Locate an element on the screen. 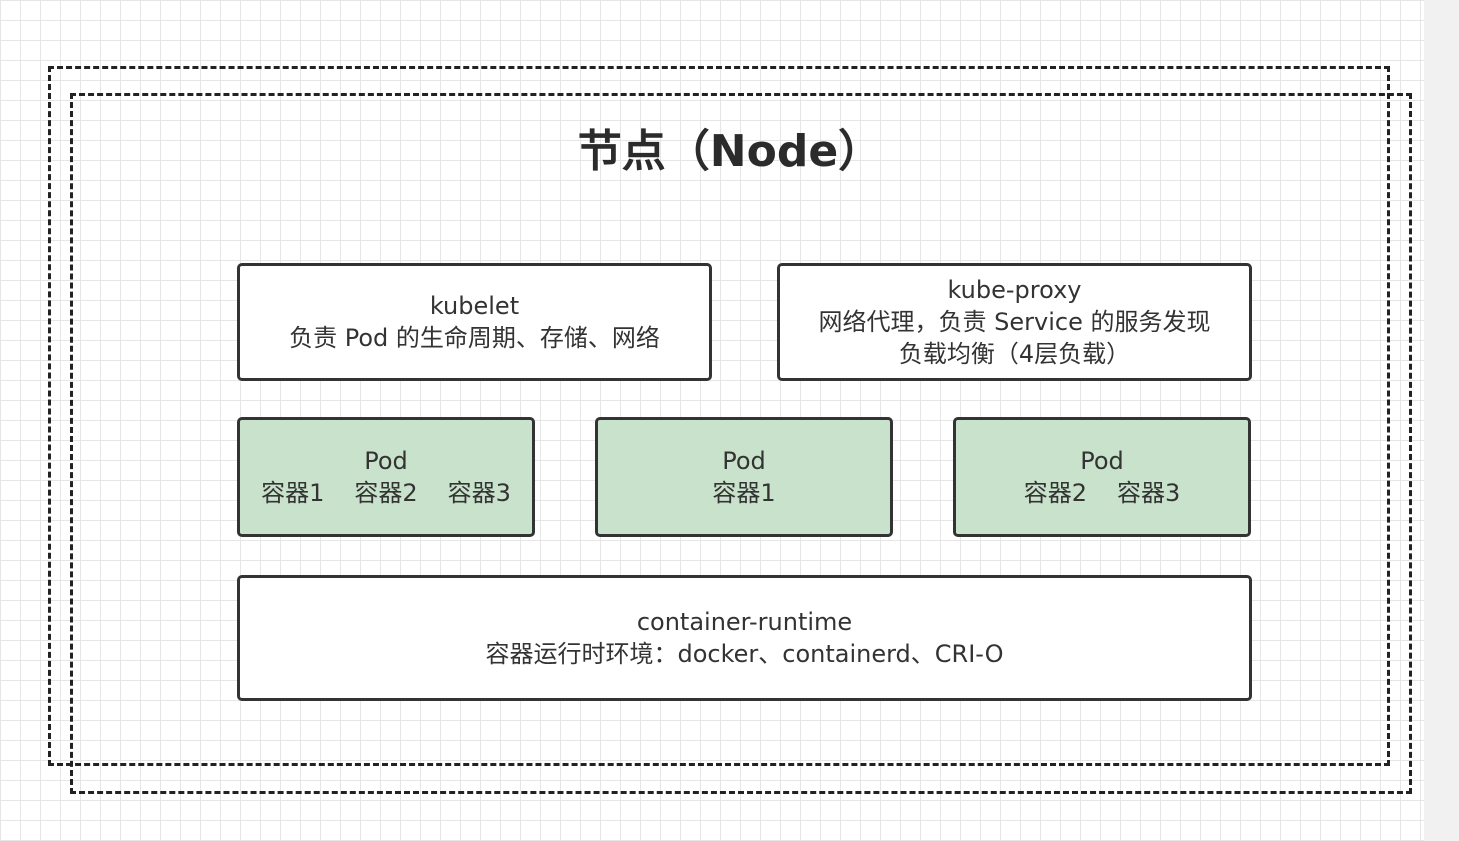 This screenshot has width=1459, height=841. pod-container-list: 容器1 is located at coordinates (743, 493).